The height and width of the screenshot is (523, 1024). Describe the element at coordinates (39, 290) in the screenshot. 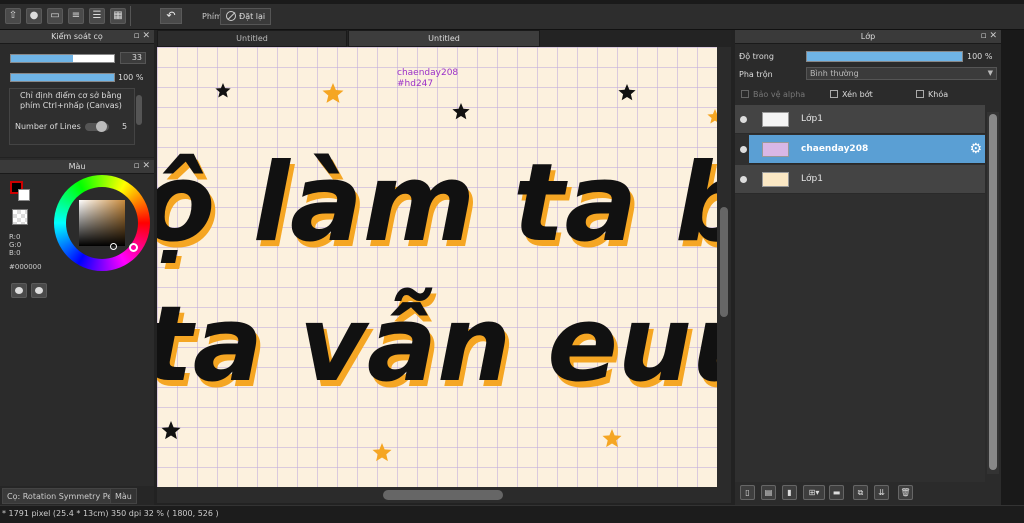

I see `color-mixer-icon` at that location.